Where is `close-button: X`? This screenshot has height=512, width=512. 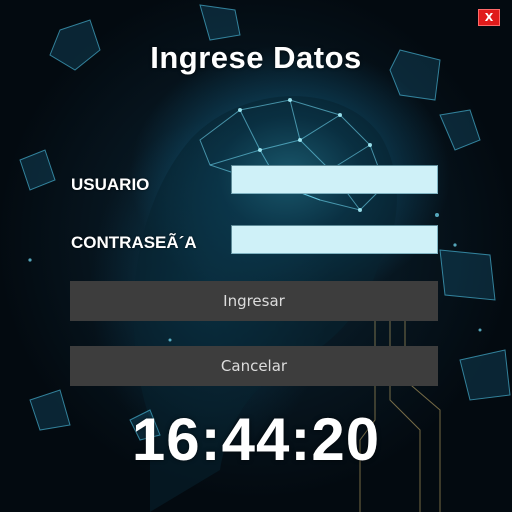 close-button: X is located at coordinates (489, 17).